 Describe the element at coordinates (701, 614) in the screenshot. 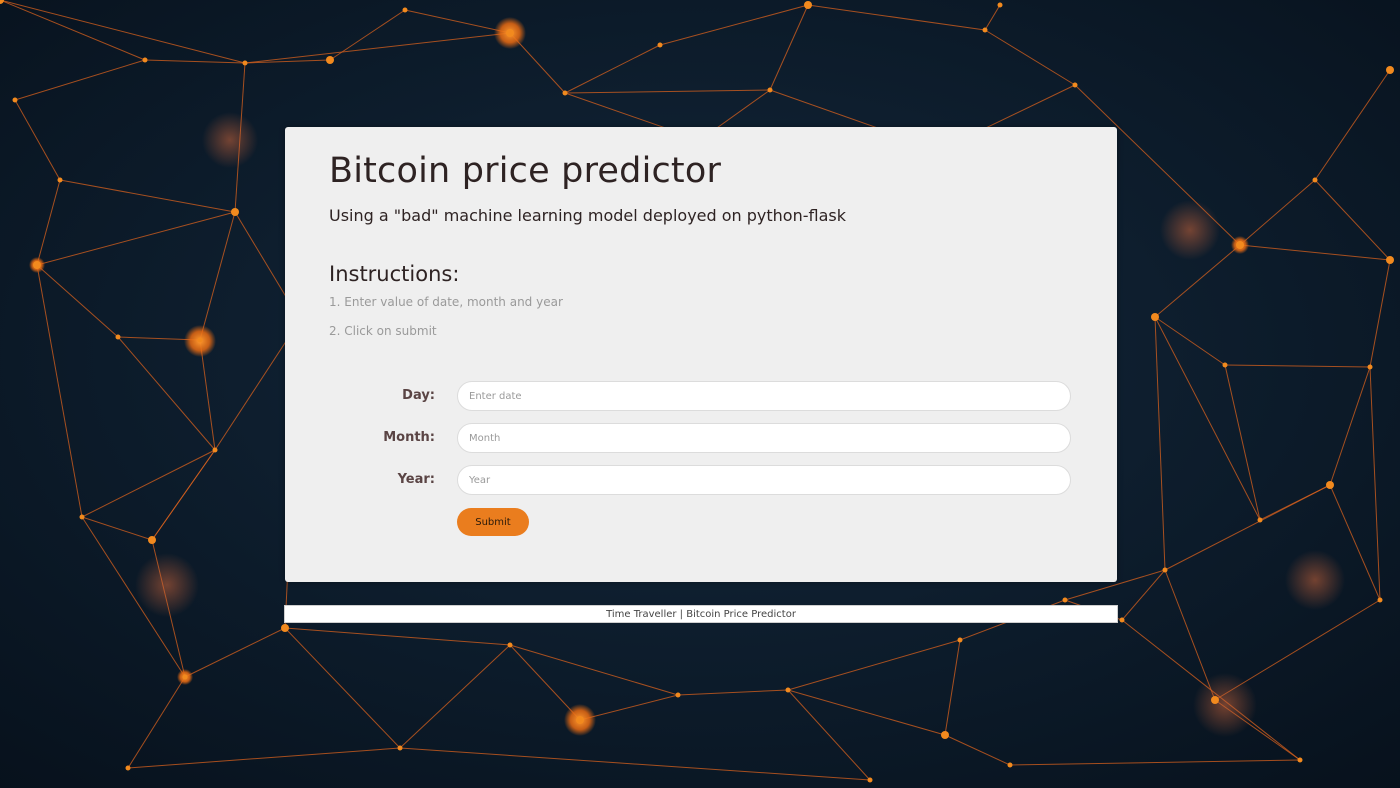

I see `footer: Time Traveller | Bitcoin Price Predictor` at that location.